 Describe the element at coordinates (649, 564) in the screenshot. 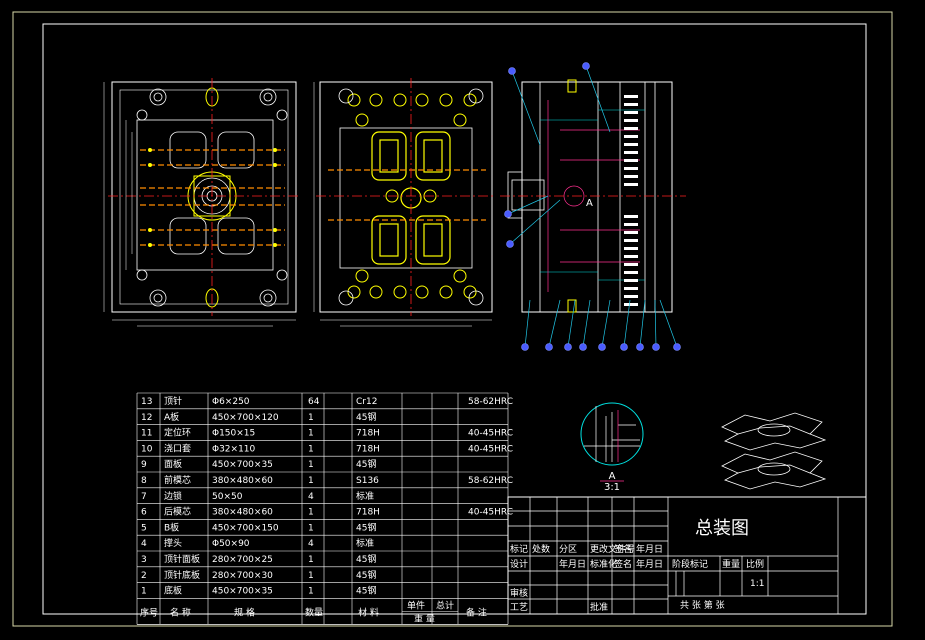

I see `tb-nianyueri3: 年月日` at that location.